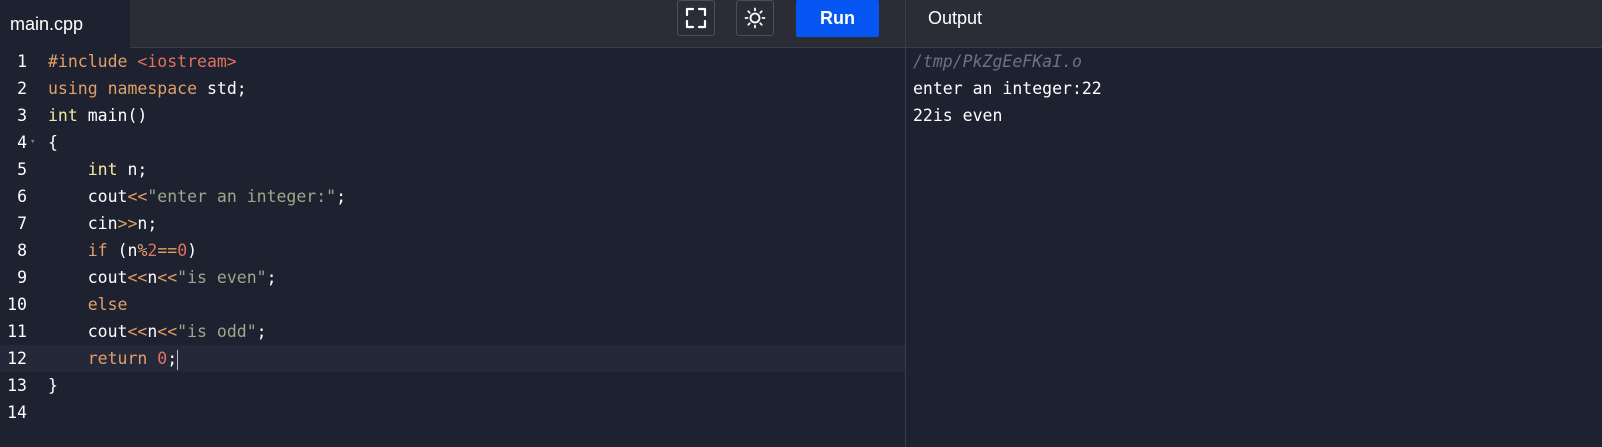 The width and height of the screenshot is (1602, 447). What do you see at coordinates (127, 223) in the screenshot?
I see `code-token: >>` at bounding box center [127, 223].